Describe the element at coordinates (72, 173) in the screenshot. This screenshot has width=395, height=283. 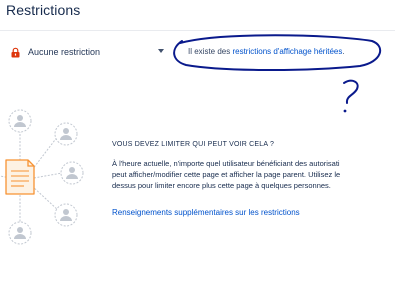
I see `user-icon-middle-right` at that location.